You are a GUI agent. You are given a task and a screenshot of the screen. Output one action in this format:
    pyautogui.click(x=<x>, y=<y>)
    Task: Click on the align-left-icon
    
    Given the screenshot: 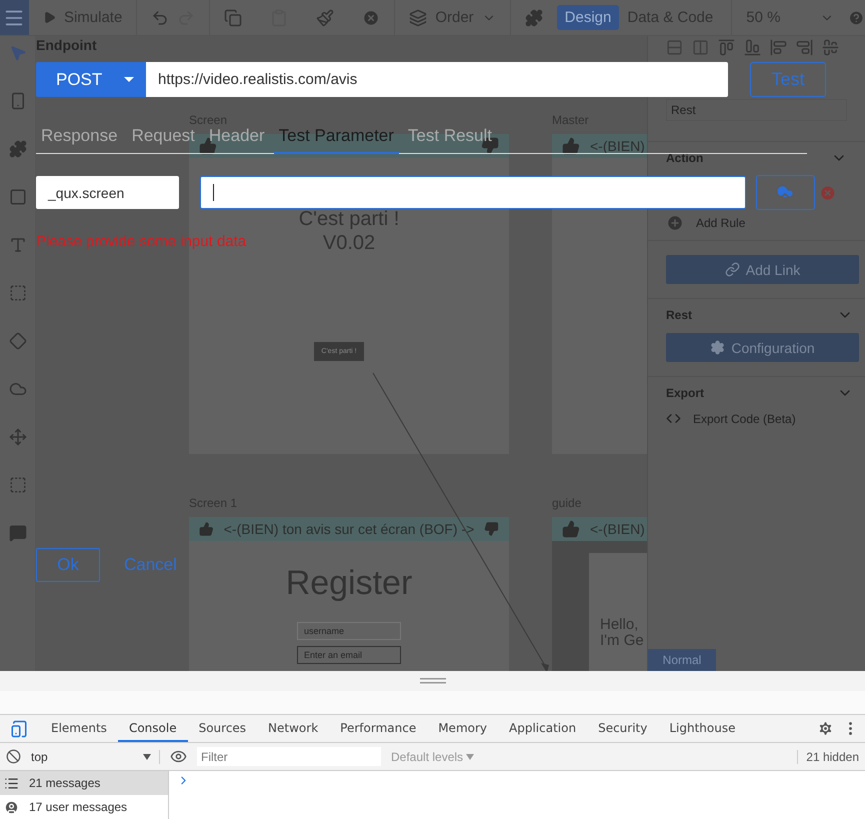 What is the action you would take?
    pyautogui.click(x=778, y=47)
    